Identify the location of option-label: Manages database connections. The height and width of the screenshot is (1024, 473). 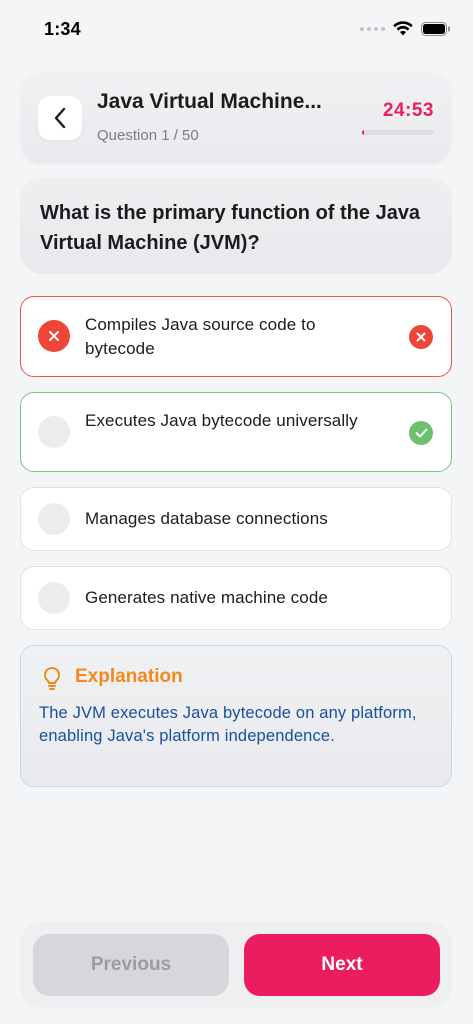
(206, 518).